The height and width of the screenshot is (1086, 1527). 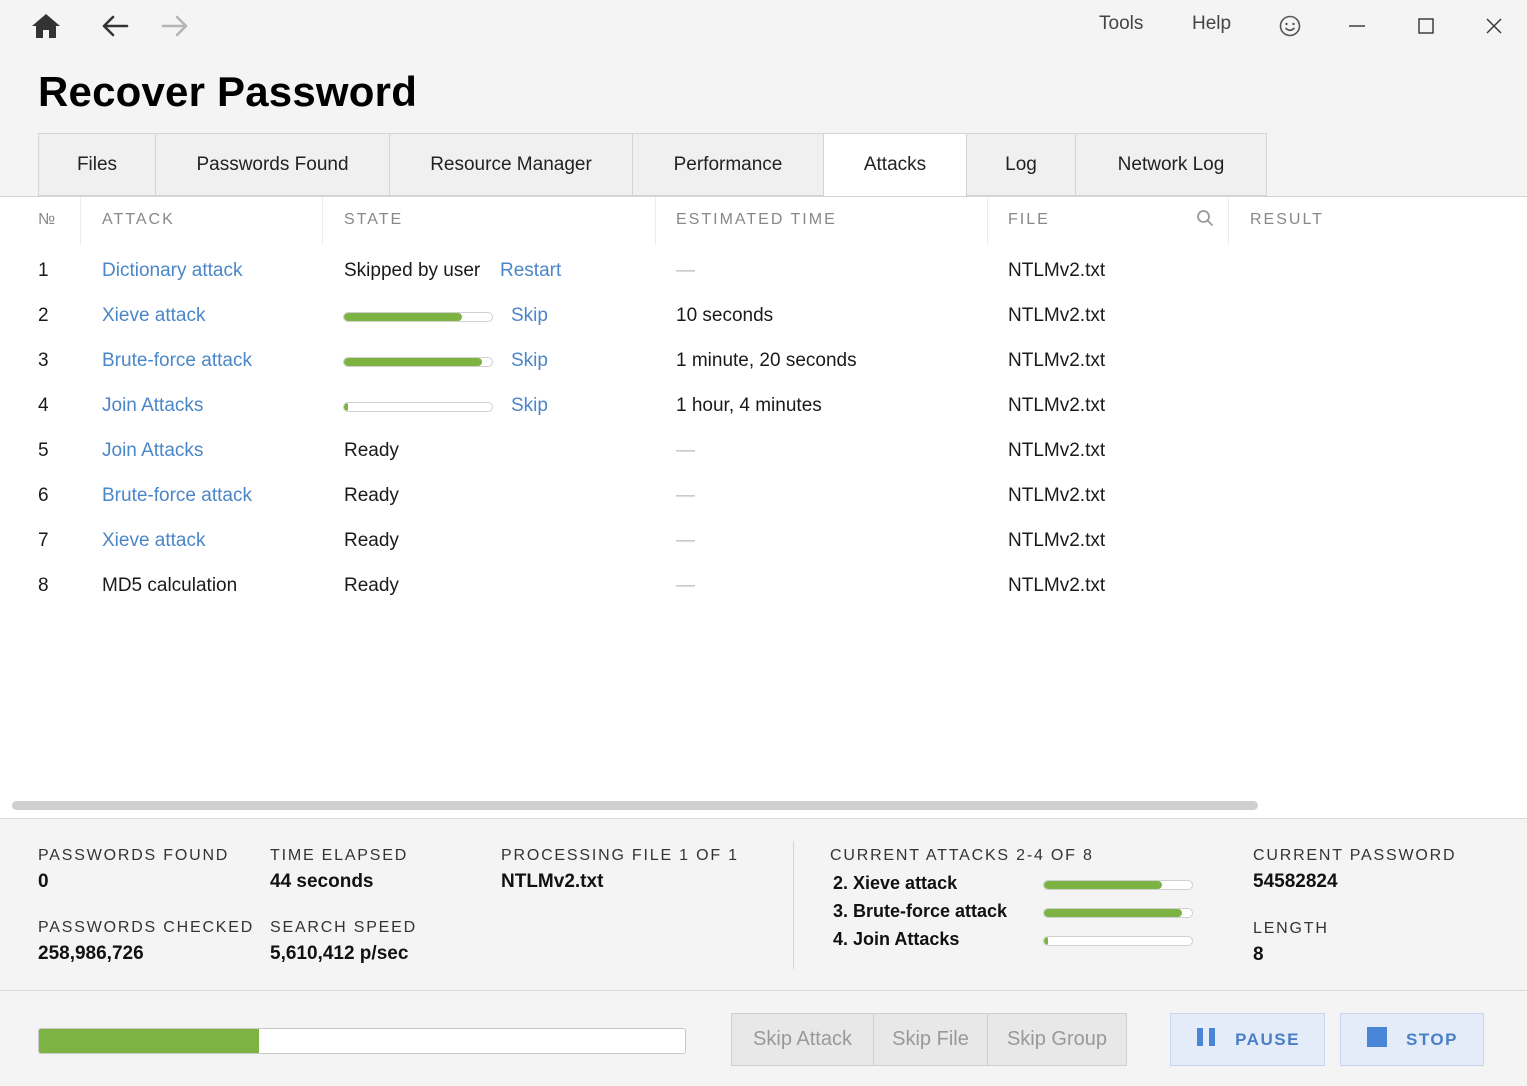 What do you see at coordinates (322, 881) in the screenshot?
I see `time-elapsed-value: 44 seconds` at bounding box center [322, 881].